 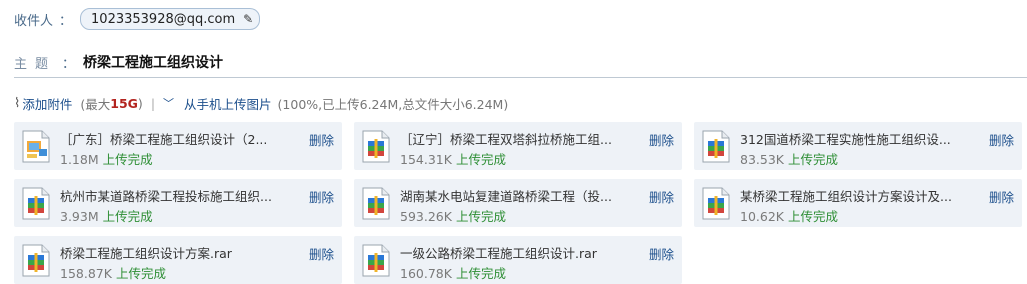 I want to click on attachment-meta: 160.78K 上传完成, so click(x=453, y=272).